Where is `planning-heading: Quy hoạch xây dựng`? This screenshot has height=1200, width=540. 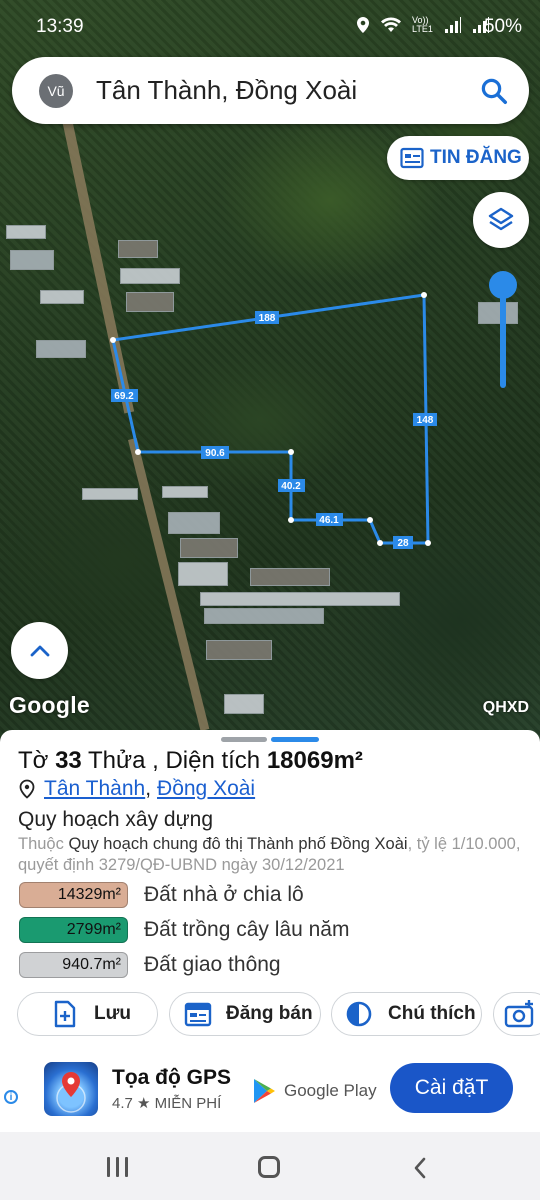
planning-heading: Quy hoạch xây dựng is located at coordinates (116, 819).